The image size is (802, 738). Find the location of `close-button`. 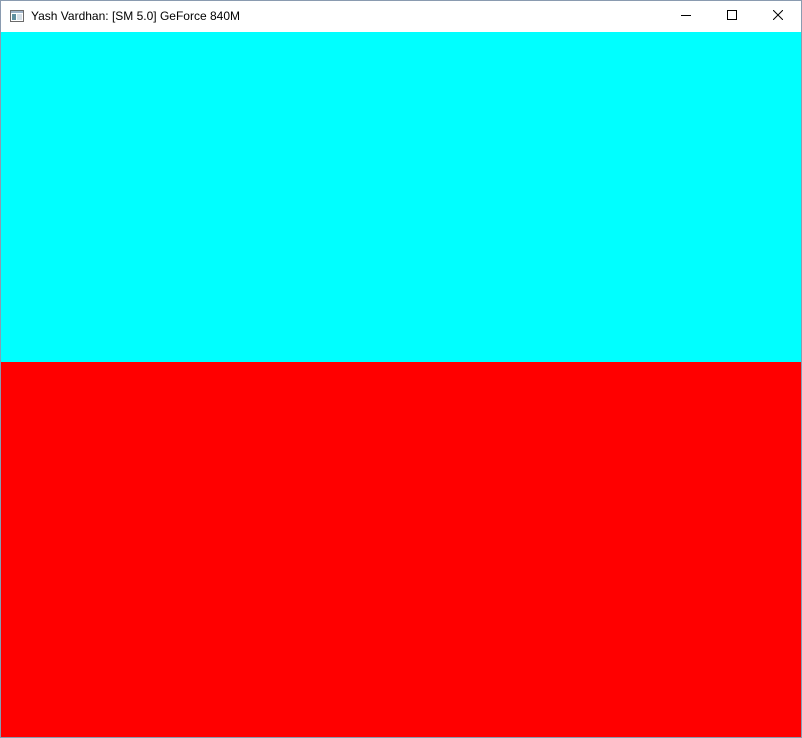

close-button is located at coordinates (778, 16).